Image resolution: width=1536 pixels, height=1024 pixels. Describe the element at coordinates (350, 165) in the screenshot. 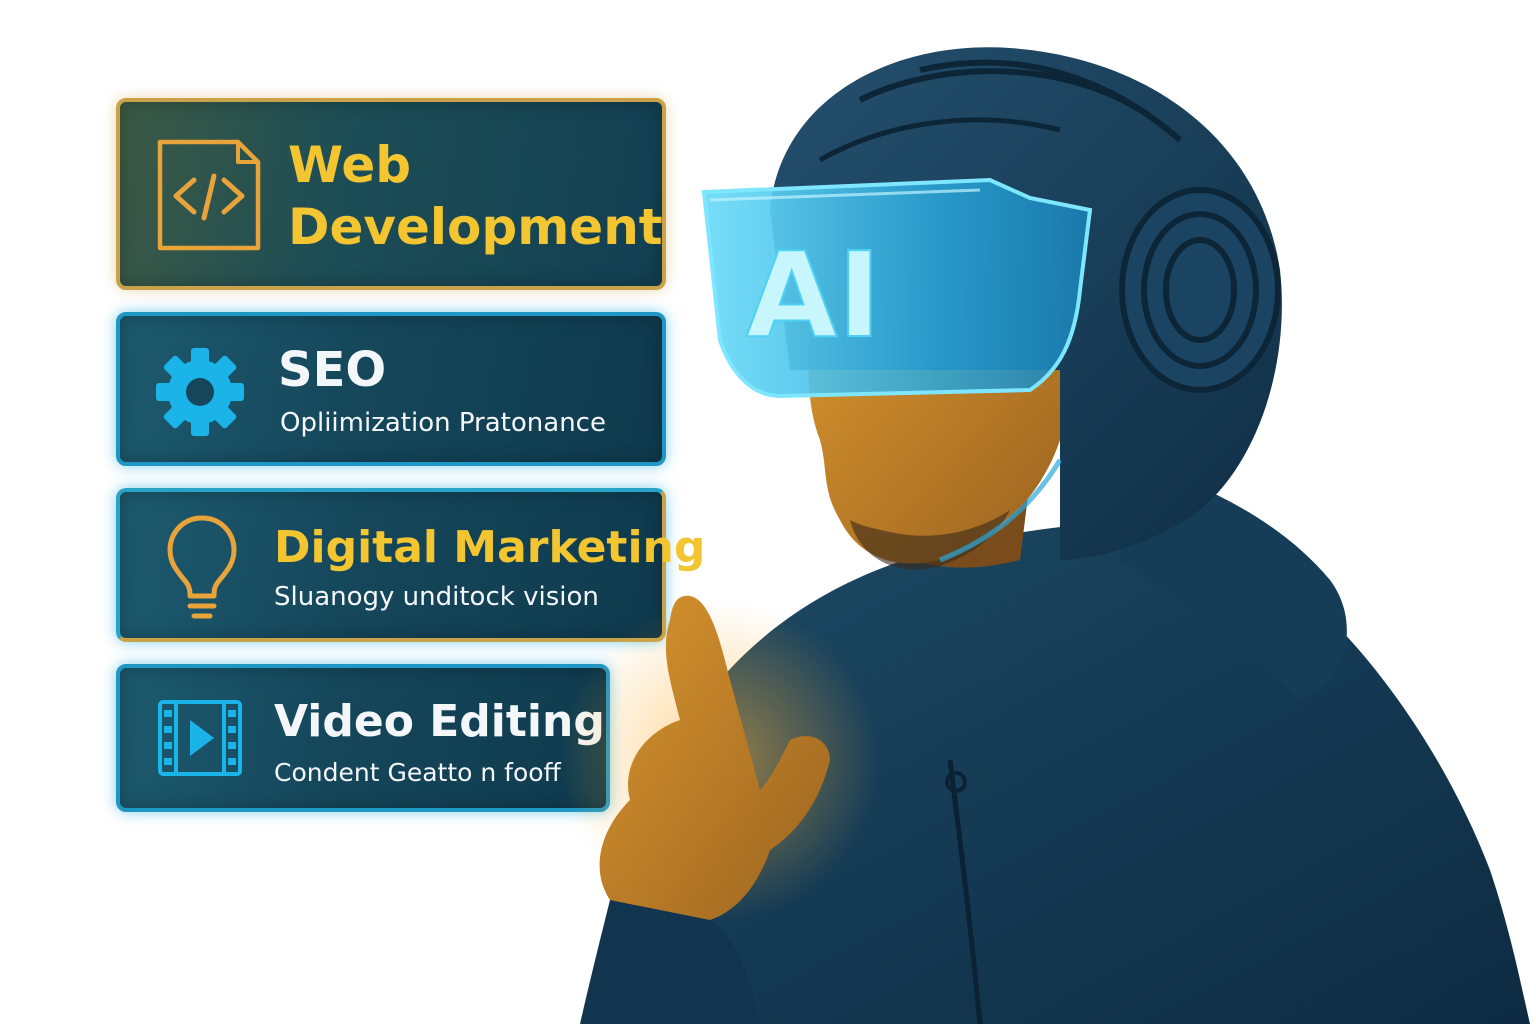

I see `service-title-line1: Web` at that location.